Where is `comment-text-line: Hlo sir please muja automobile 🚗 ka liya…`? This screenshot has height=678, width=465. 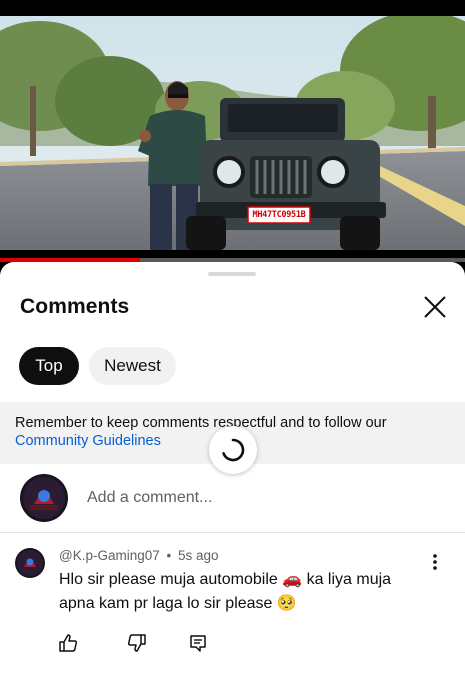
comment-text-line: Hlo sir please muja automobile 🚗 ka liya… is located at coordinates (225, 579).